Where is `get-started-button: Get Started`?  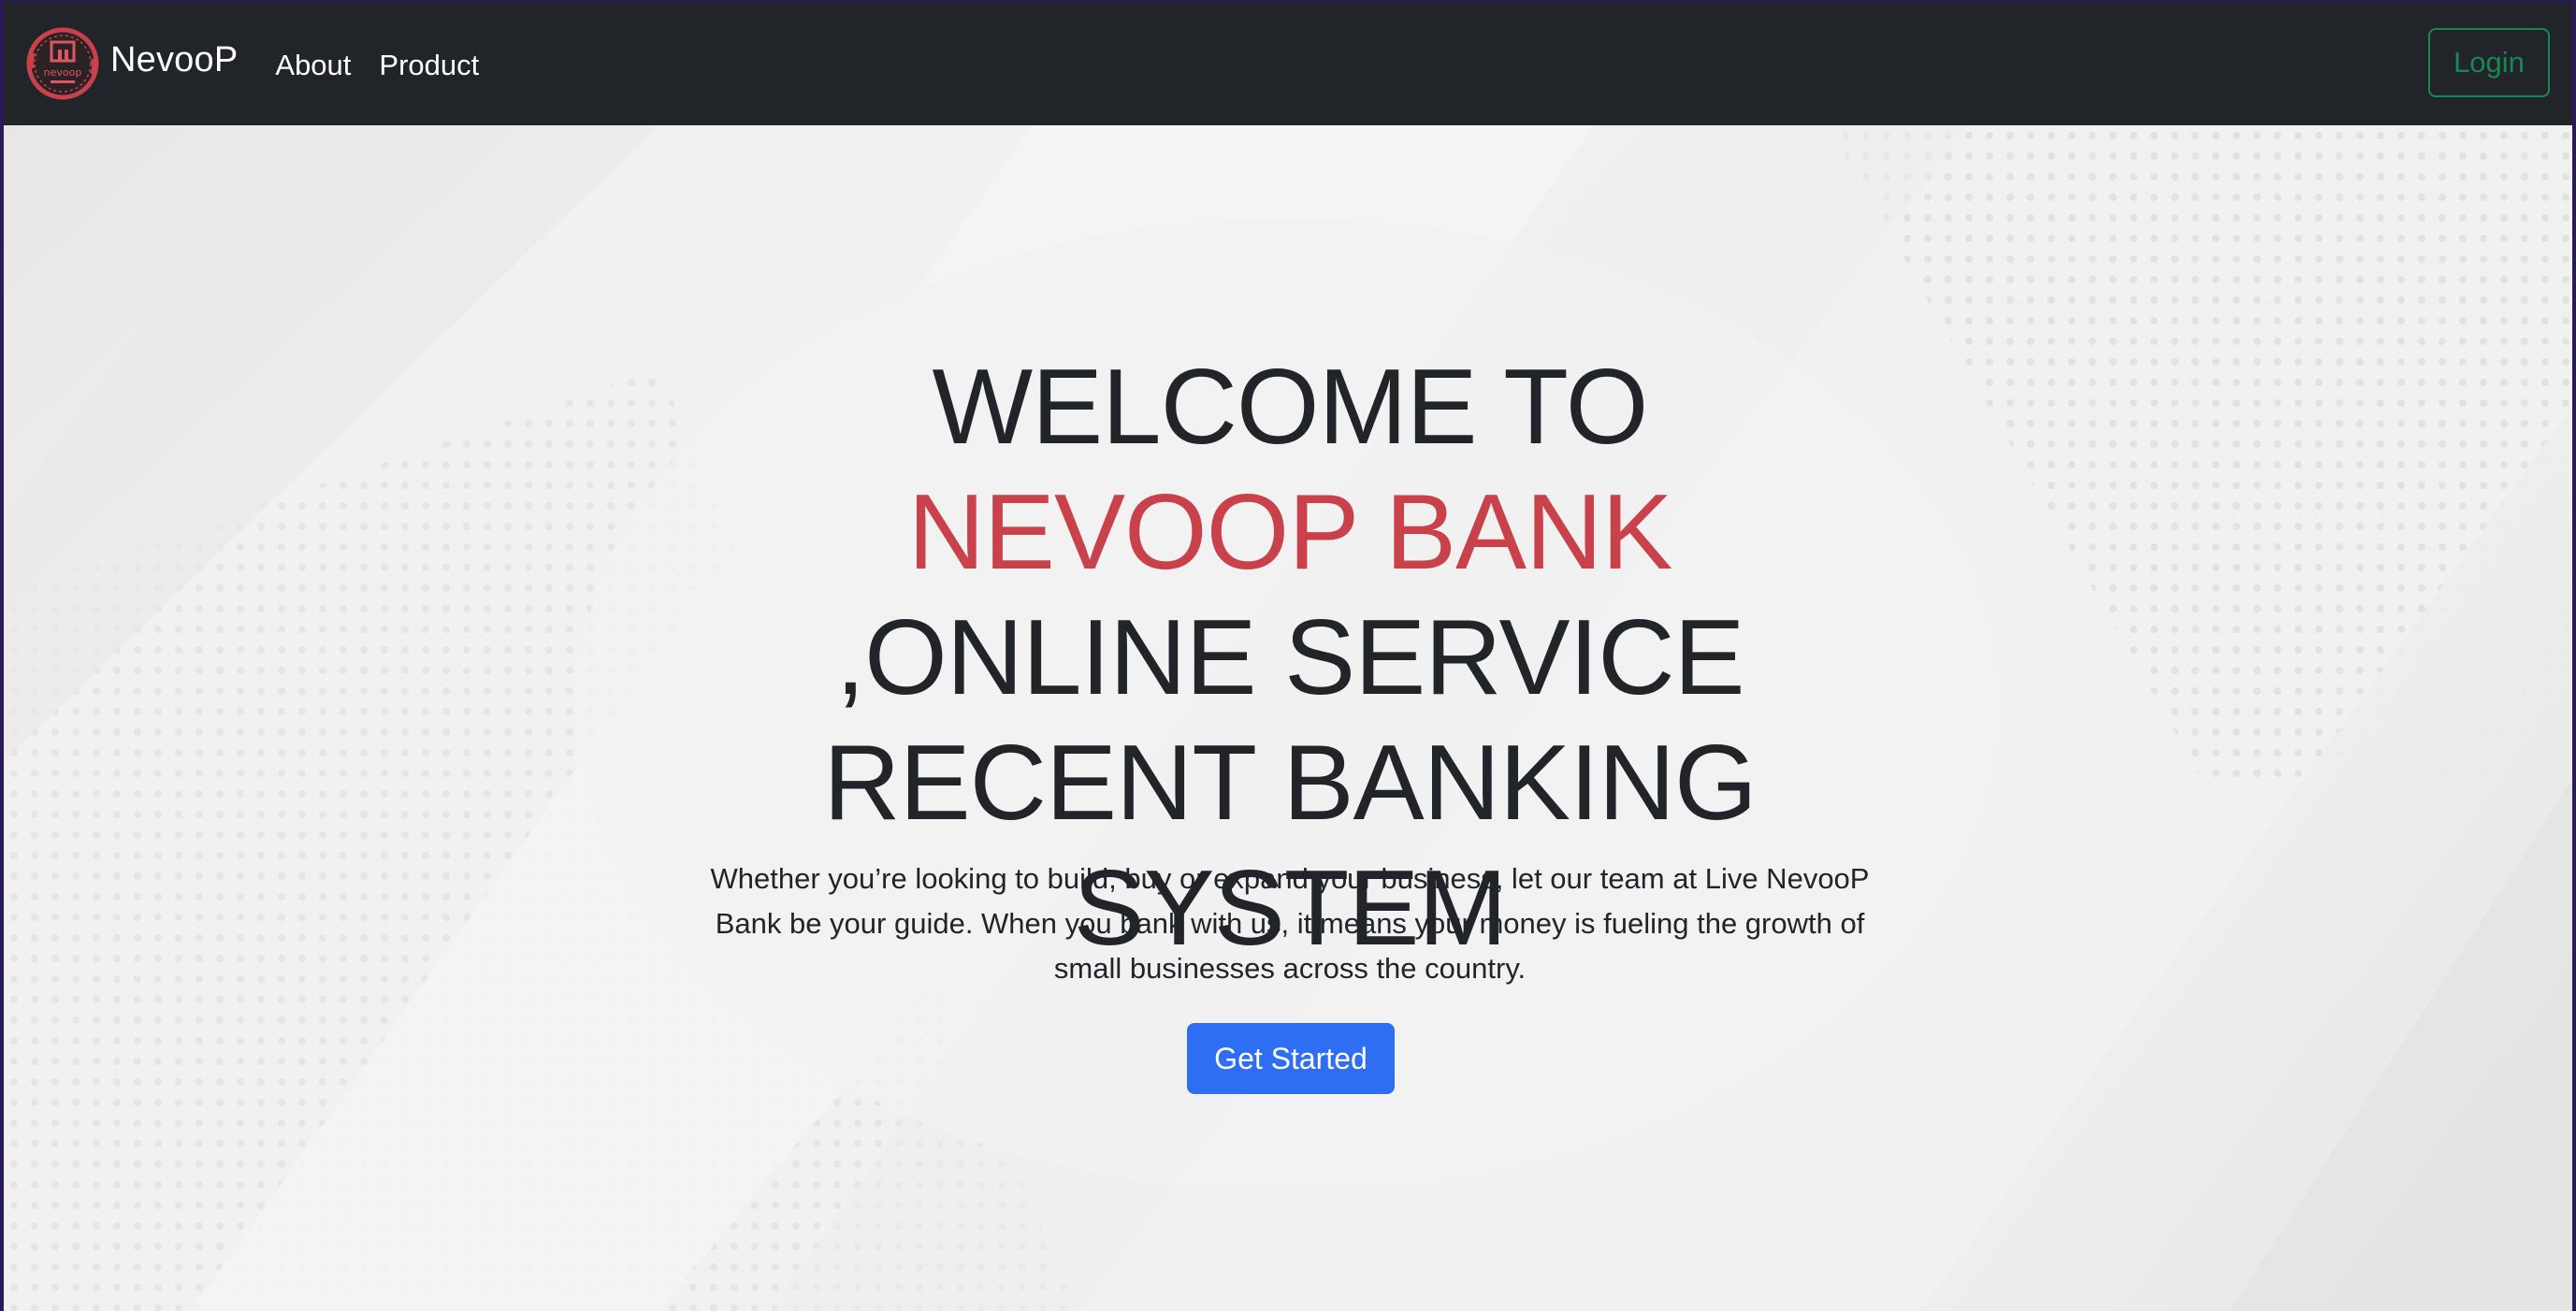 get-started-button: Get Started is located at coordinates (1291, 1058).